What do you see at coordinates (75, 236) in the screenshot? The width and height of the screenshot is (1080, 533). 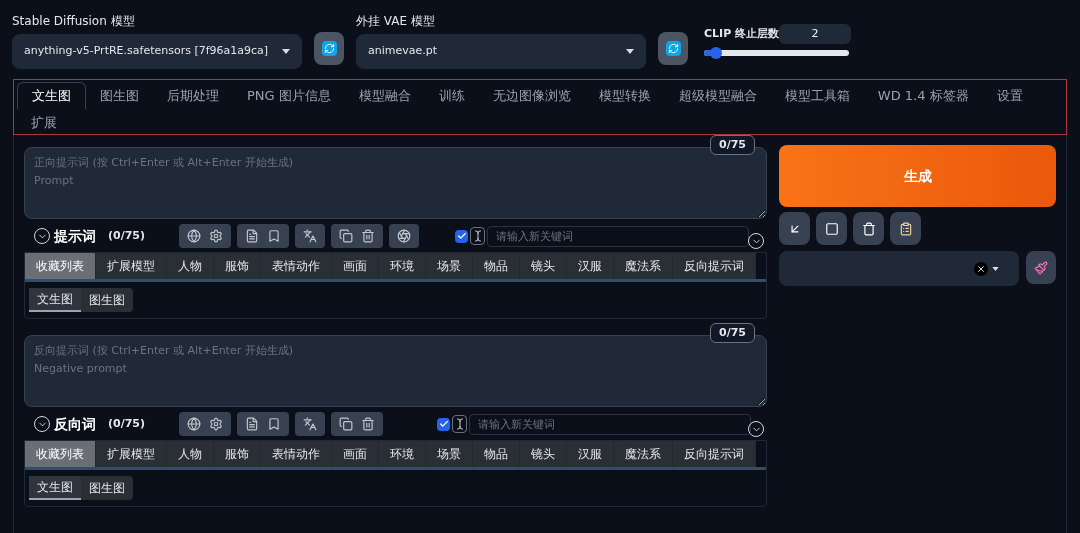 I see `section-title: 提示词` at bounding box center [75, 236].